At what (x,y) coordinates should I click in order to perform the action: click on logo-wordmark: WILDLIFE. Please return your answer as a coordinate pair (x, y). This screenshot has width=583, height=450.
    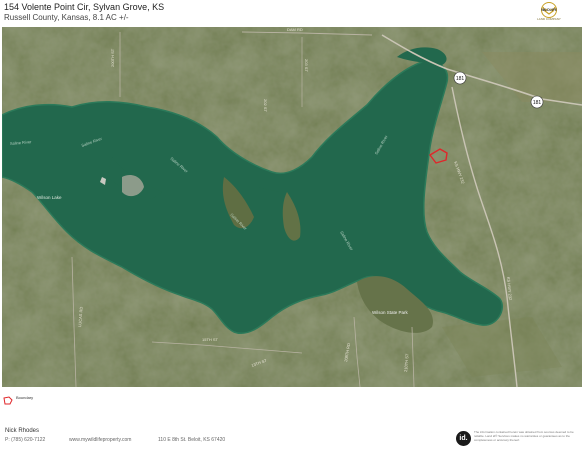
    Looking at the image, I should click on (549, 10).